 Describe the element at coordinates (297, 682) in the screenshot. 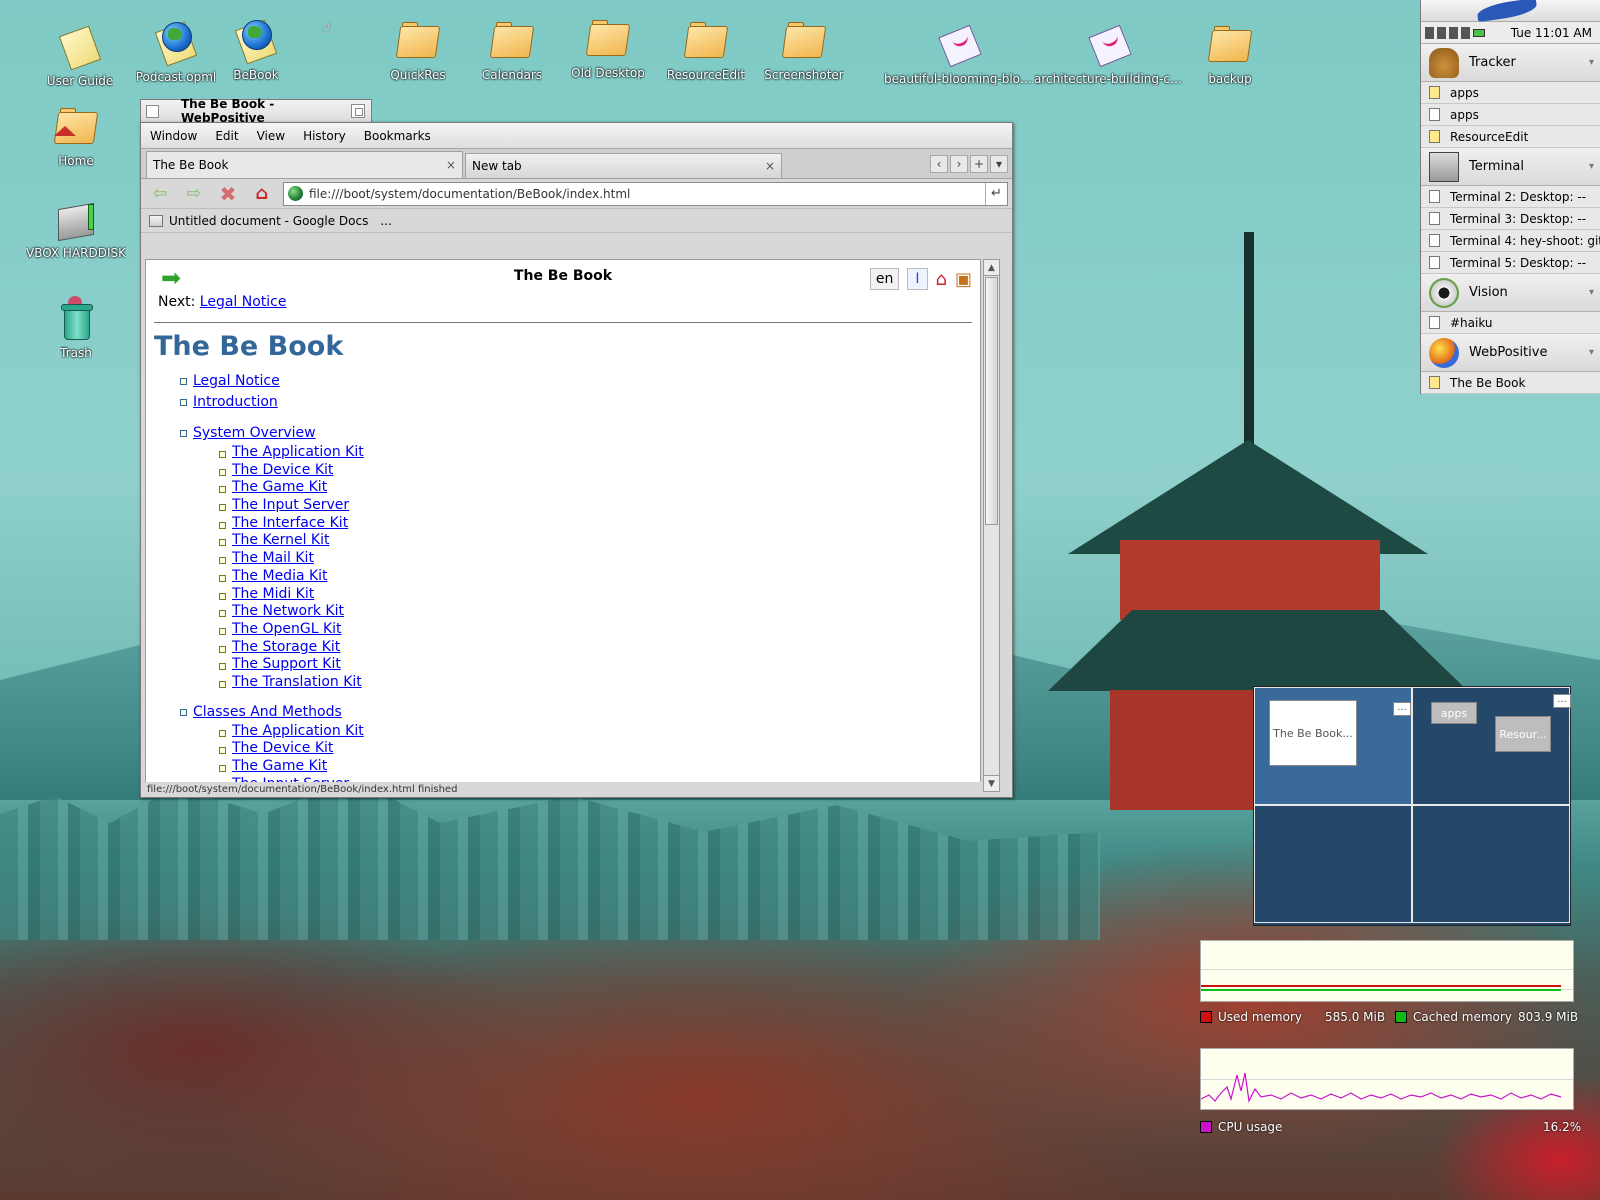

I see `toc-link: The Translation Kit` at that location.